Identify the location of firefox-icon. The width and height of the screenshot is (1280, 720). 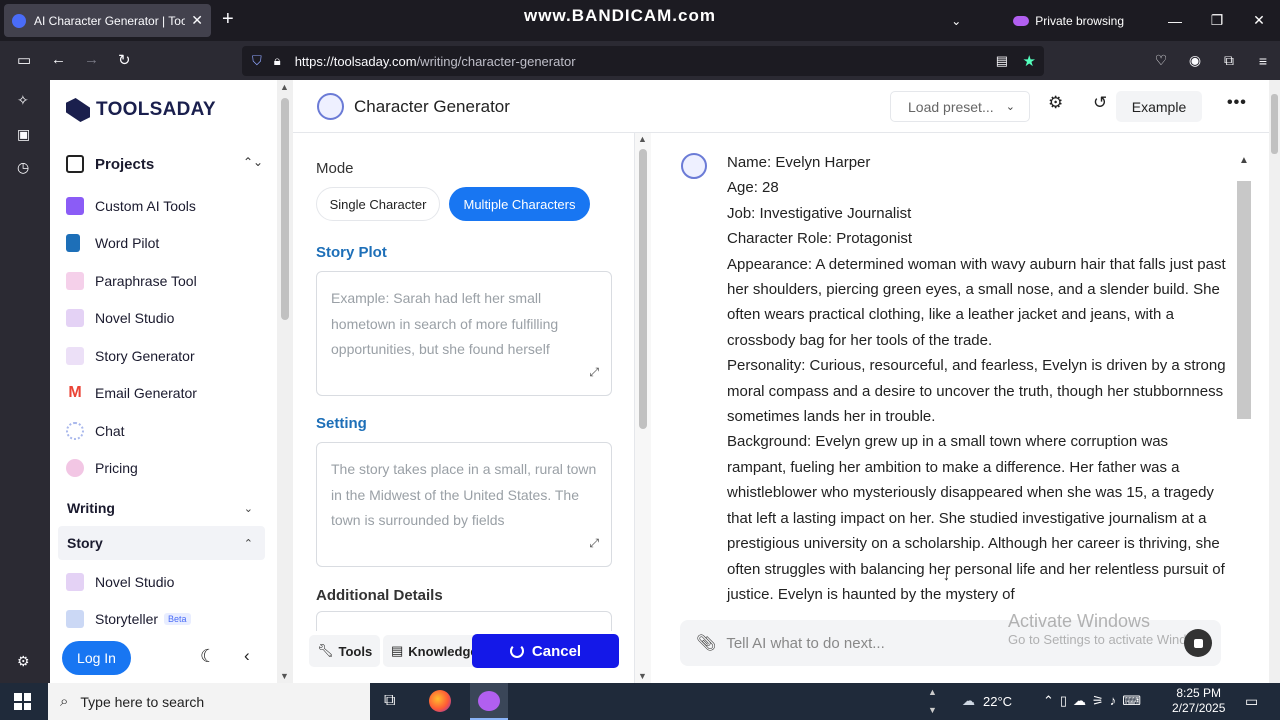
(440, 701).